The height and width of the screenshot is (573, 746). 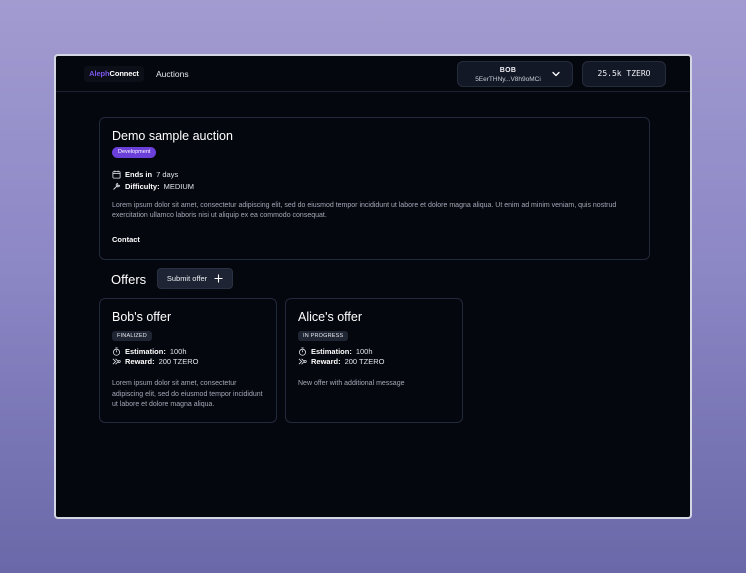 What do you see at coordinates (116, 174) in the screenshot?
I see `calendar-icon` at bounding box center [116, 174].